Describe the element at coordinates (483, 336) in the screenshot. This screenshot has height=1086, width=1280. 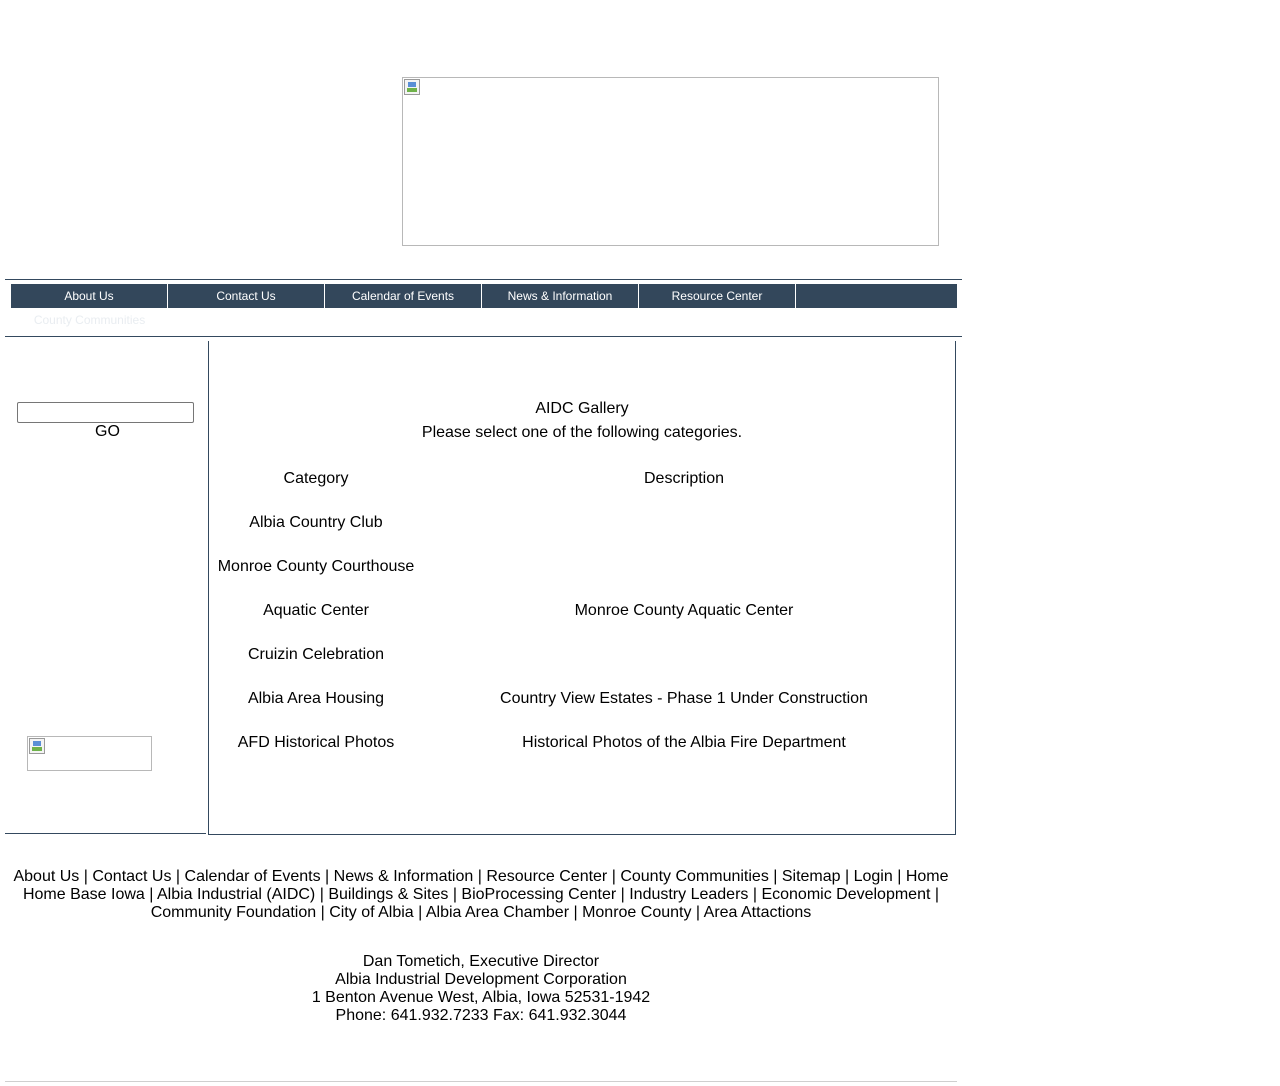
I see `nav-bottom-rule` at that location.